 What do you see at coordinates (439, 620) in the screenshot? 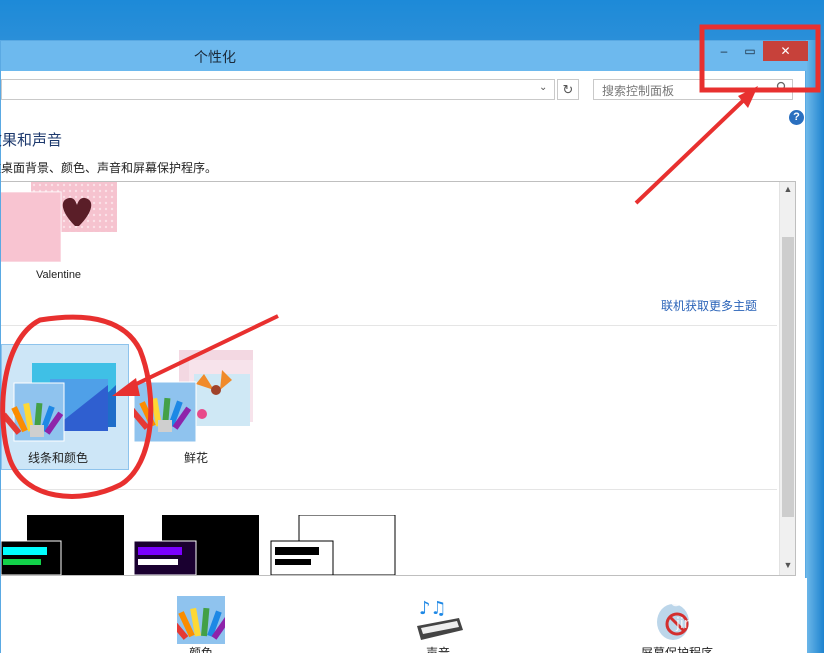
I see `sound-icon: ♪♫` at bounding box center [439, 620].